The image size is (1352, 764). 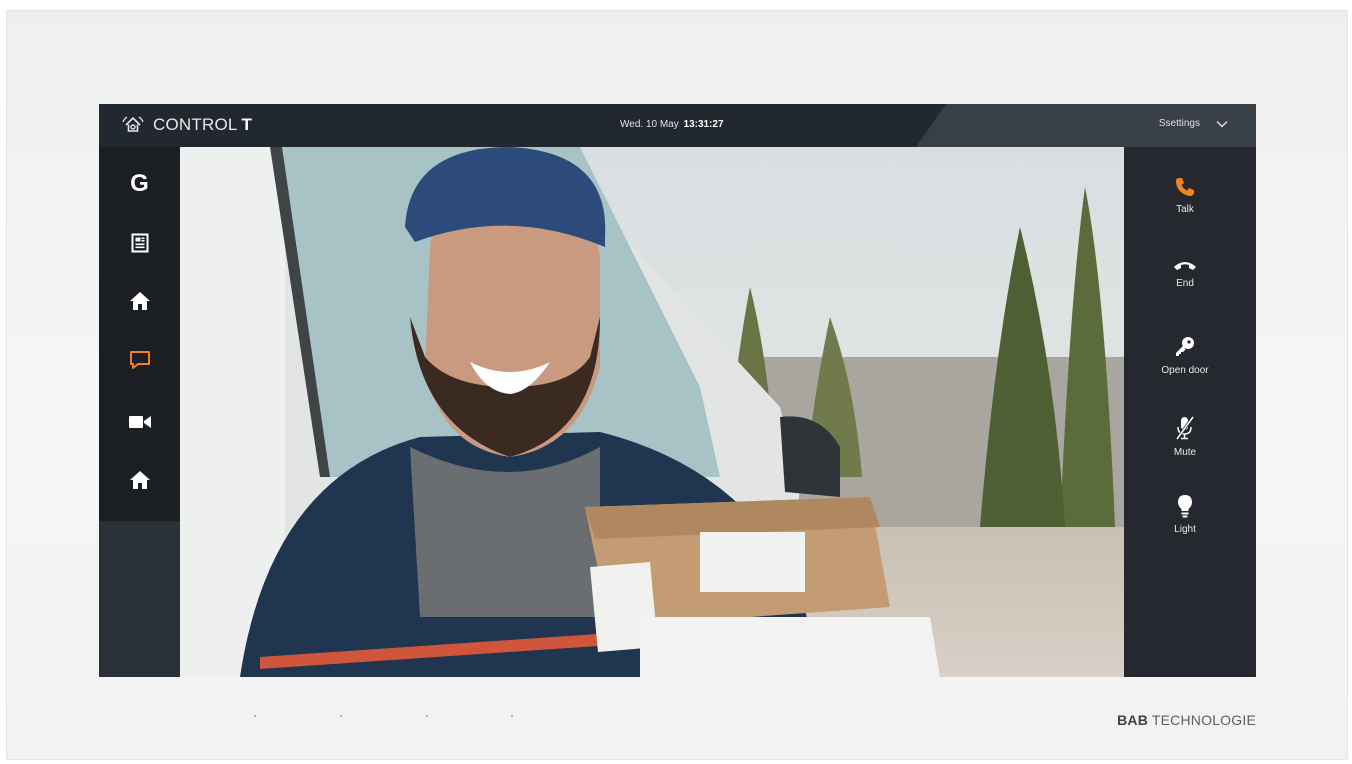 I want to click on video-camera-icon, so click(x=139, y=422).